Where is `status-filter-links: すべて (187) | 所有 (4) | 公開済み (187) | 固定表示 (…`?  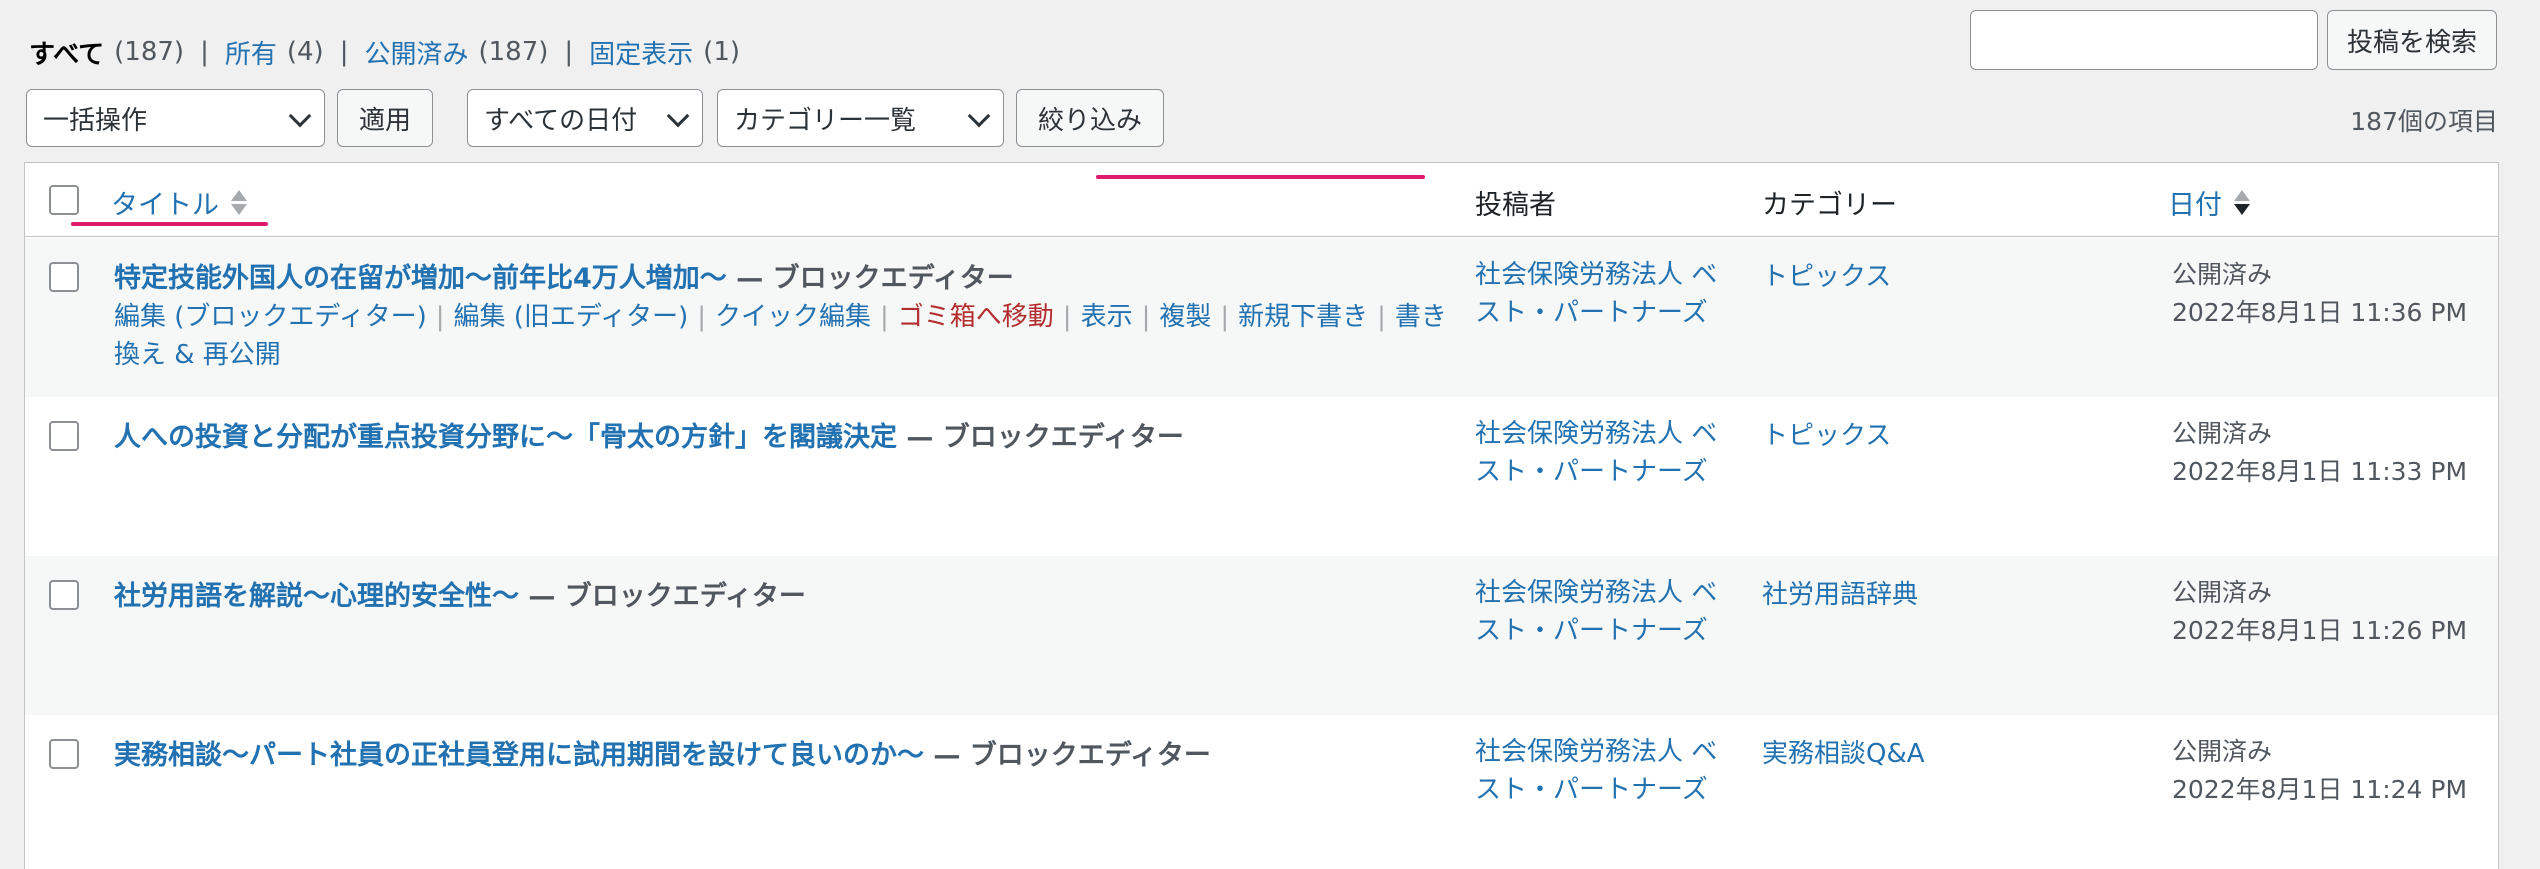 status-filter-links: すべて (187) | 所有 (4) | 公開済み (187) | 固定表示 (… is located at coordinates (384, 52).